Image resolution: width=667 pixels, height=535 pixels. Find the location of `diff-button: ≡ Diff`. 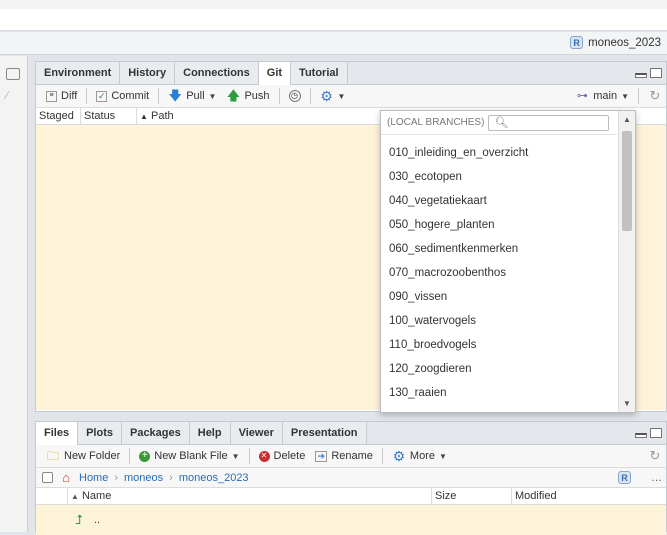

diff-button: ≡ Diff is located at coordinates (61, 96).